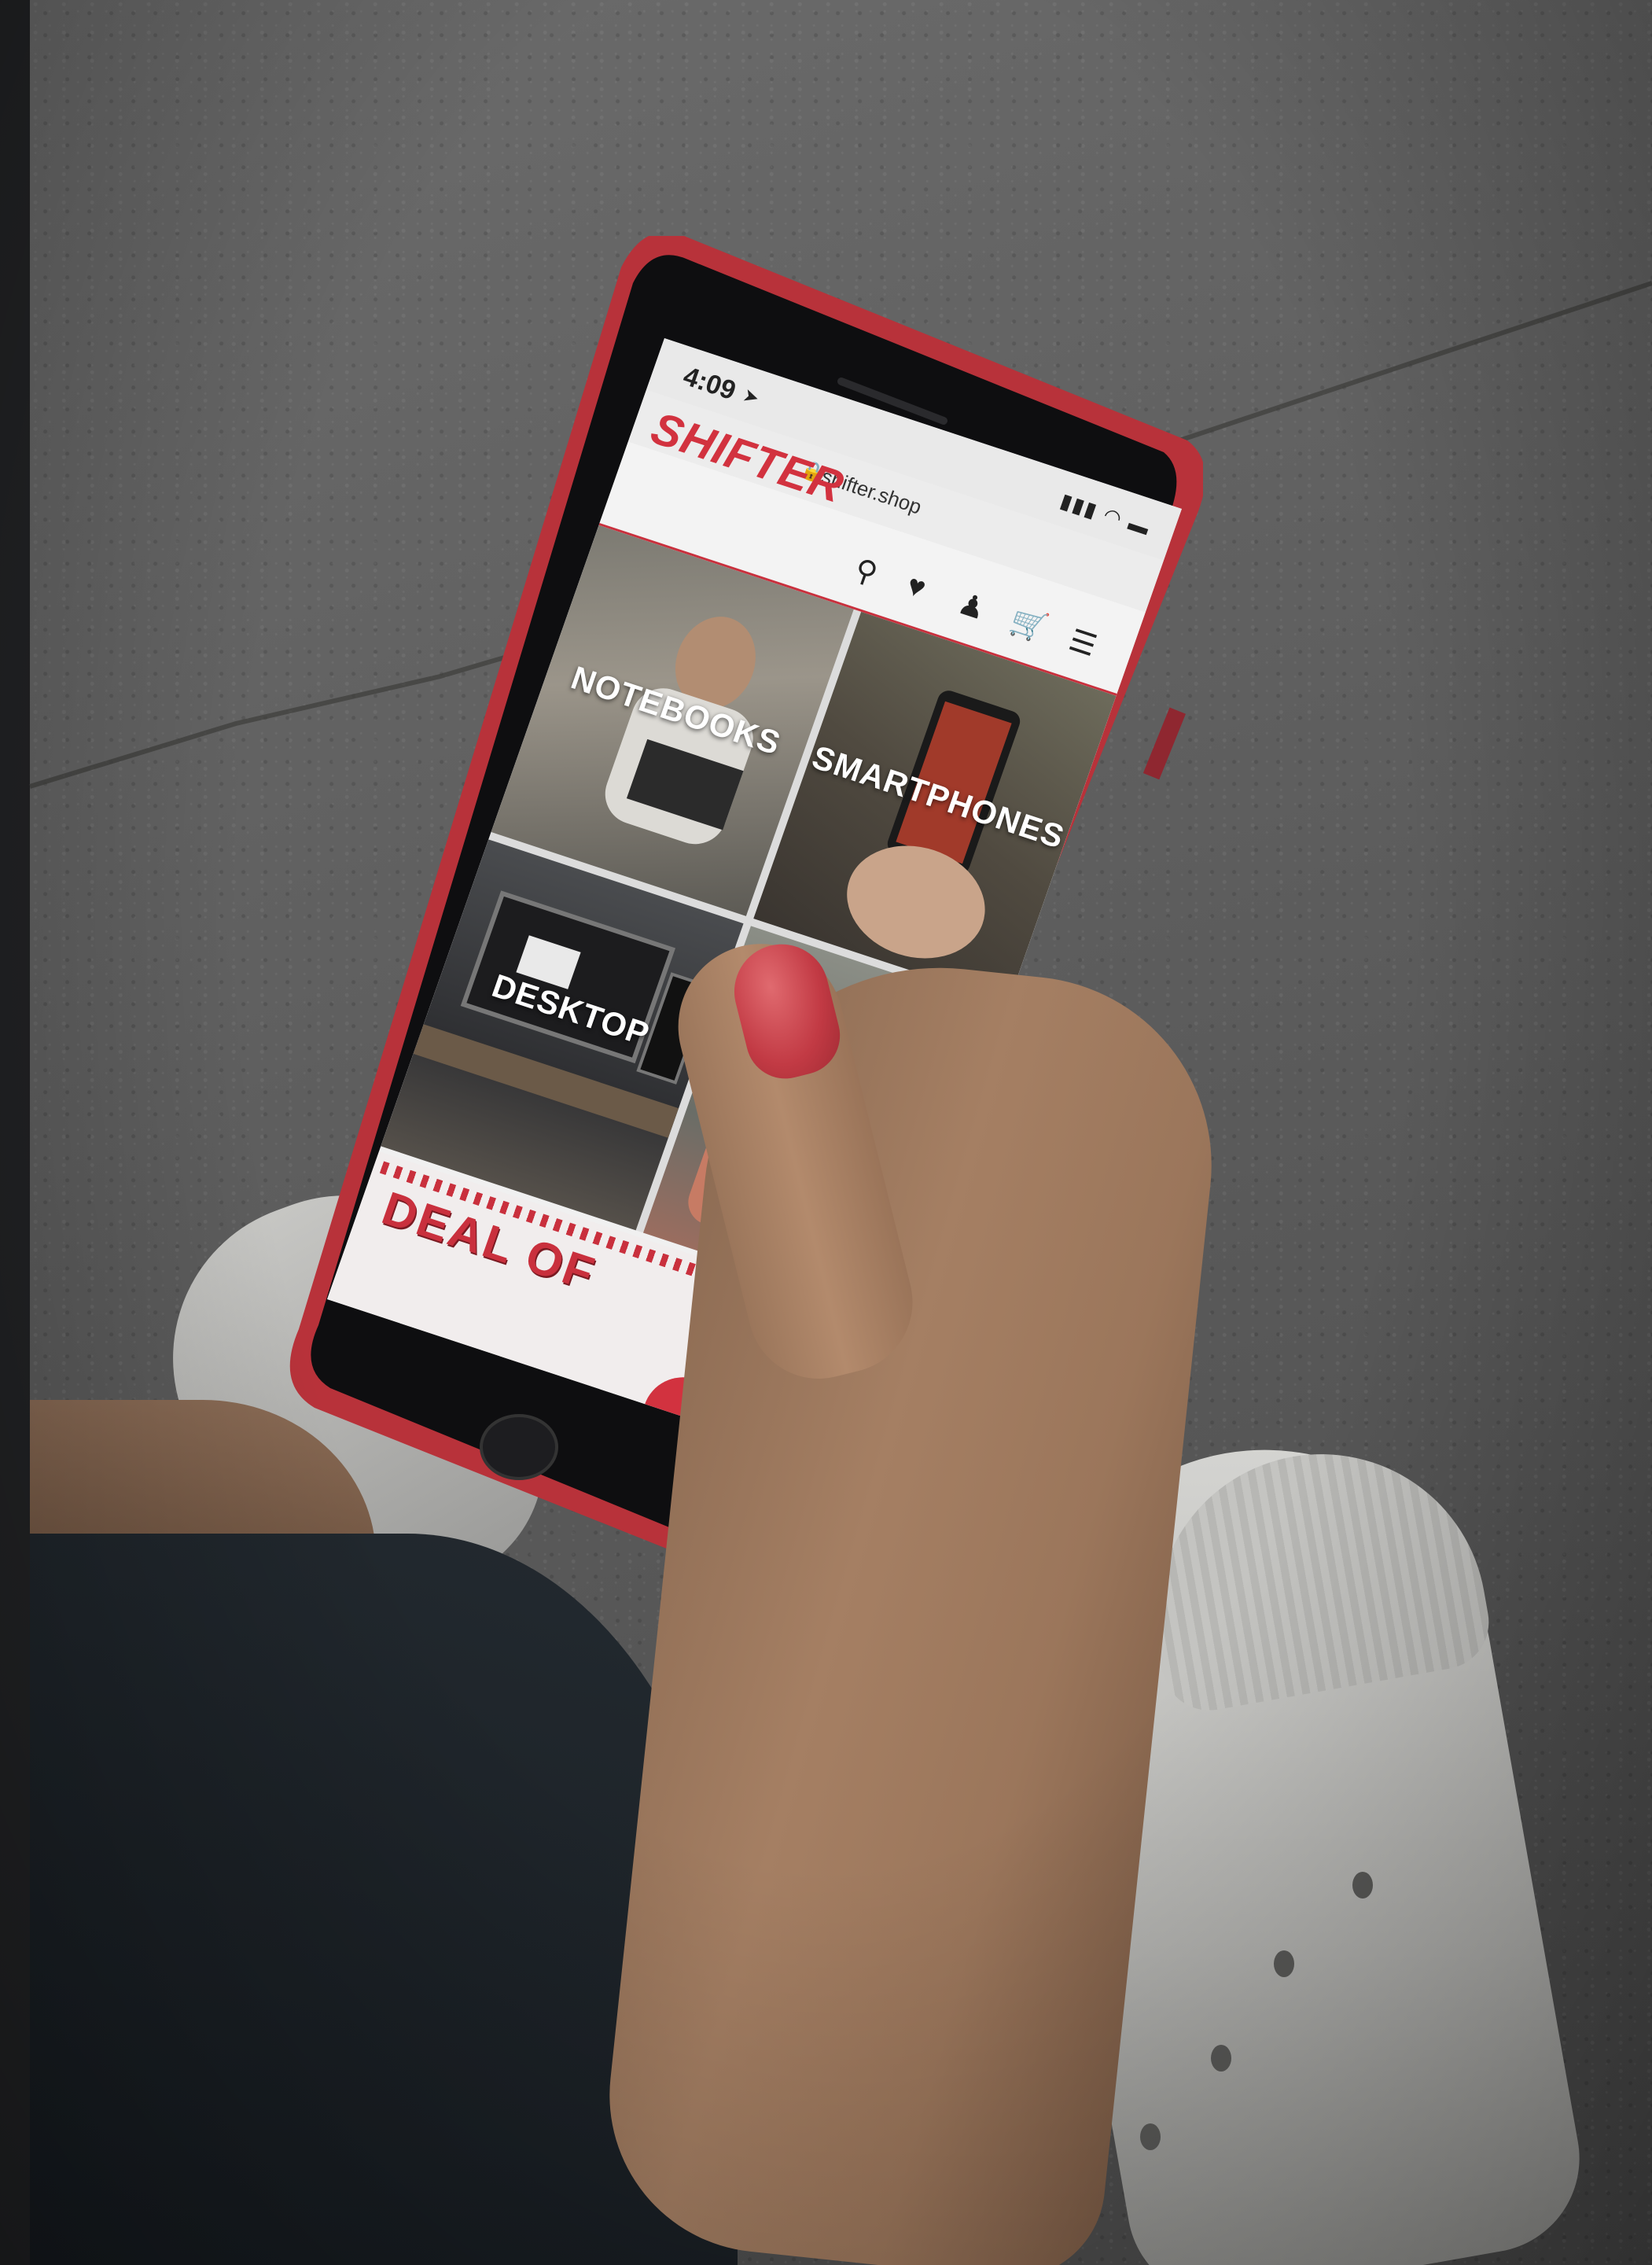  What do you see at coordinates (1029, 625) in the screenshot?
I see `cart-icon: 🛒` at bounding box center [1029, 625].